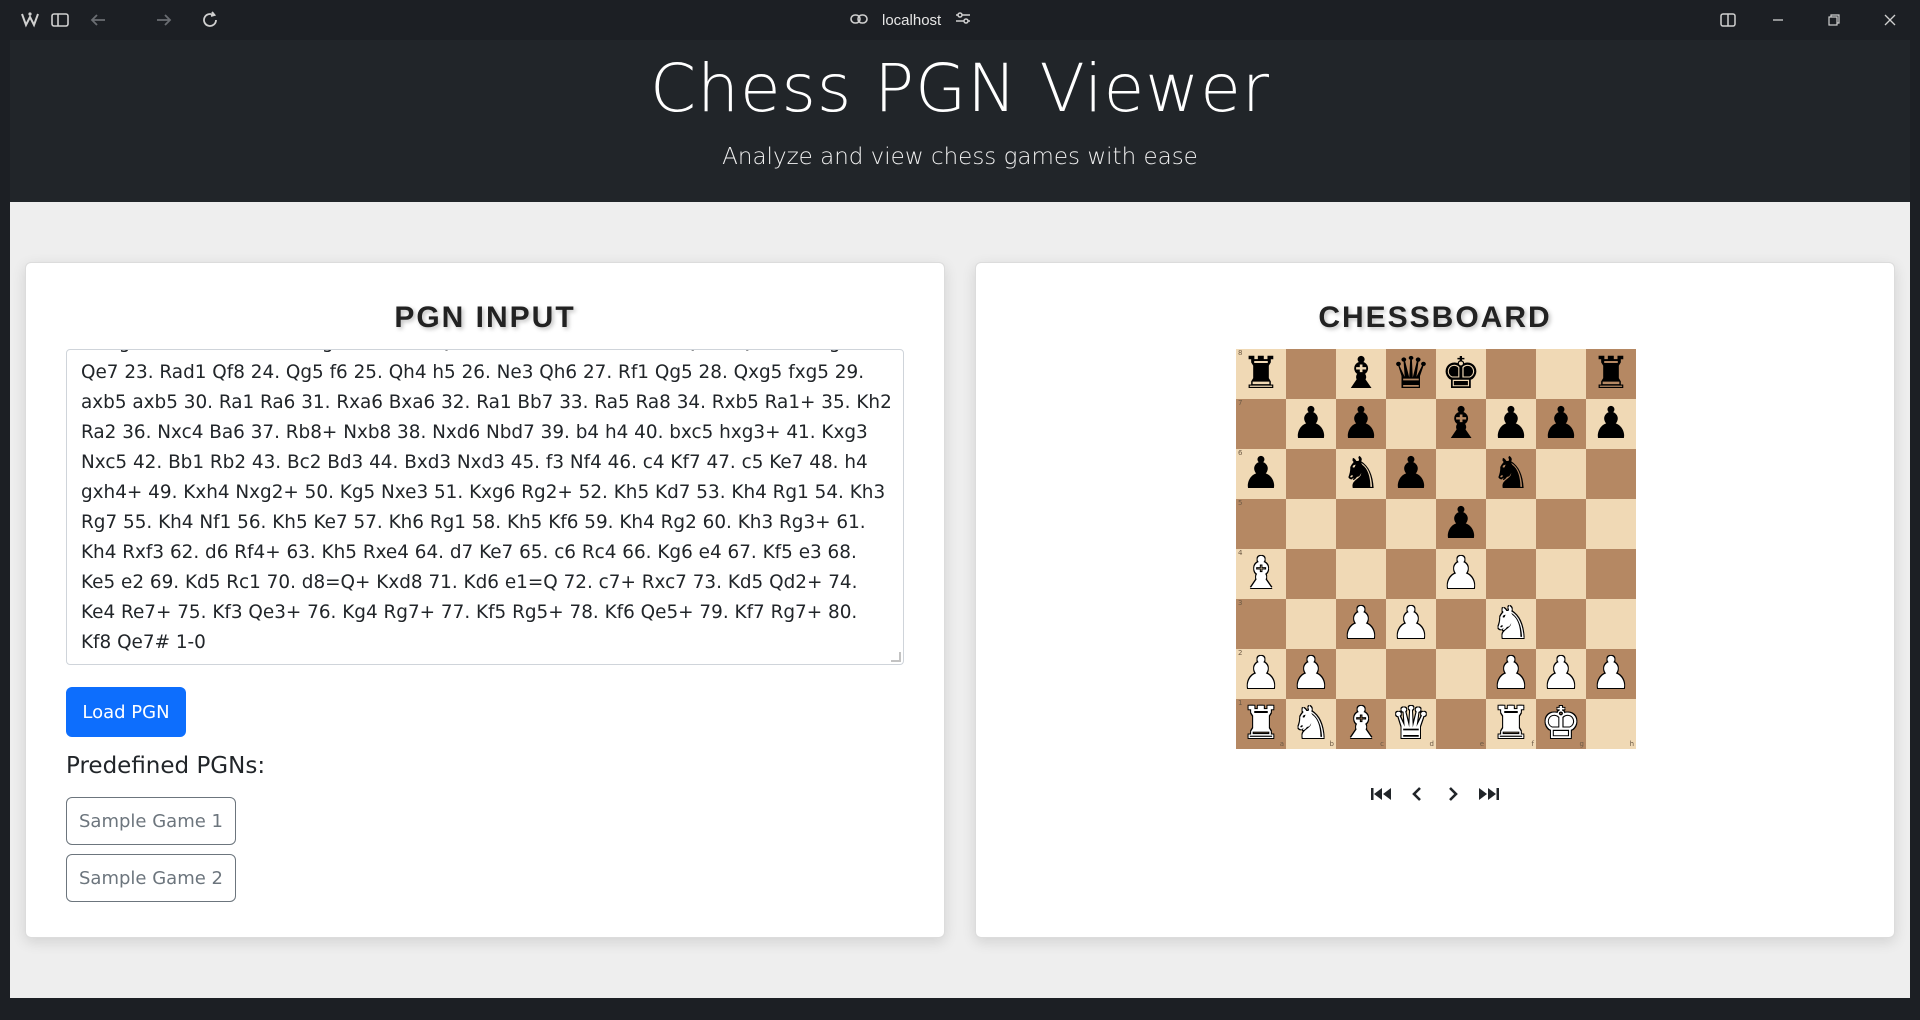  I want to click on square-h8: ♜, so click(1611, 374).